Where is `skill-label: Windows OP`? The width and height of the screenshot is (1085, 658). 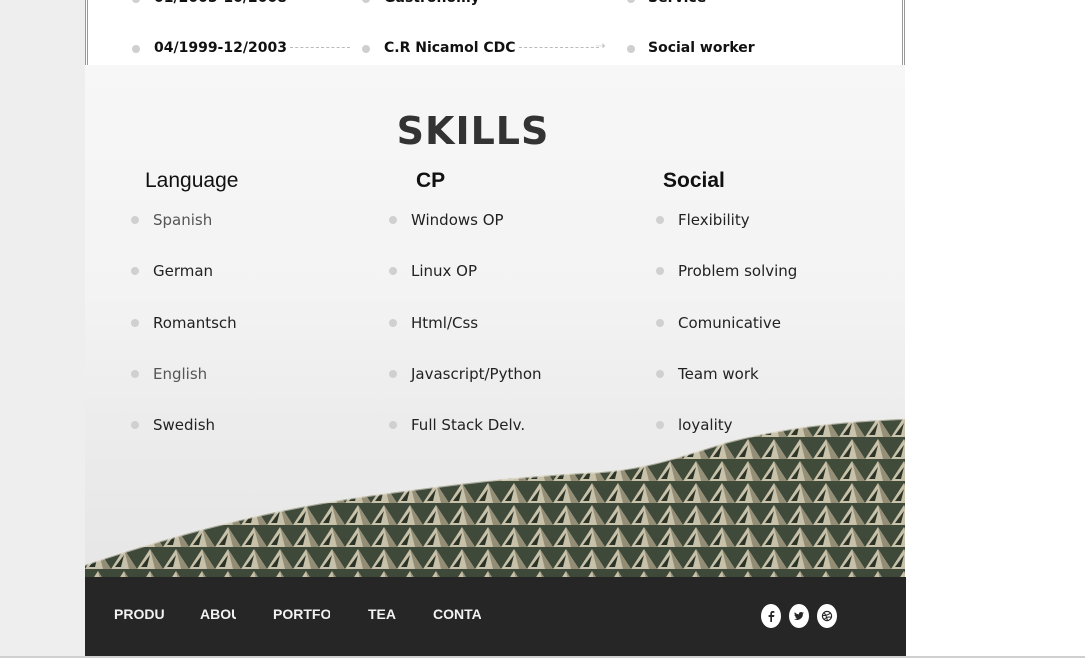 skill-label: Windows OP is located at coordinates (457, 220).